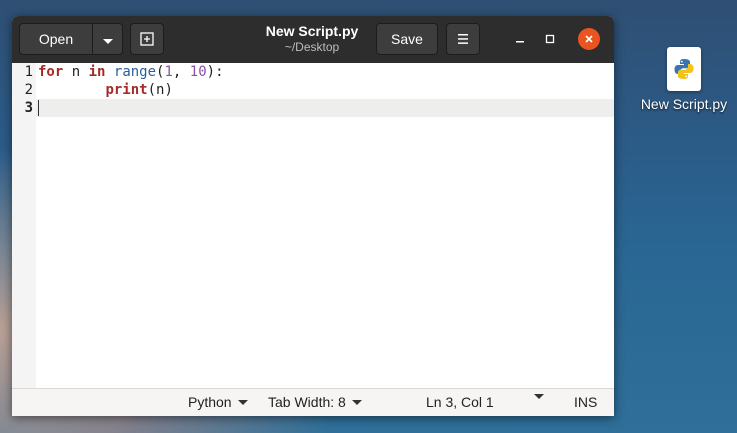  I want to click on language-selector: Python, so click(218, 402).